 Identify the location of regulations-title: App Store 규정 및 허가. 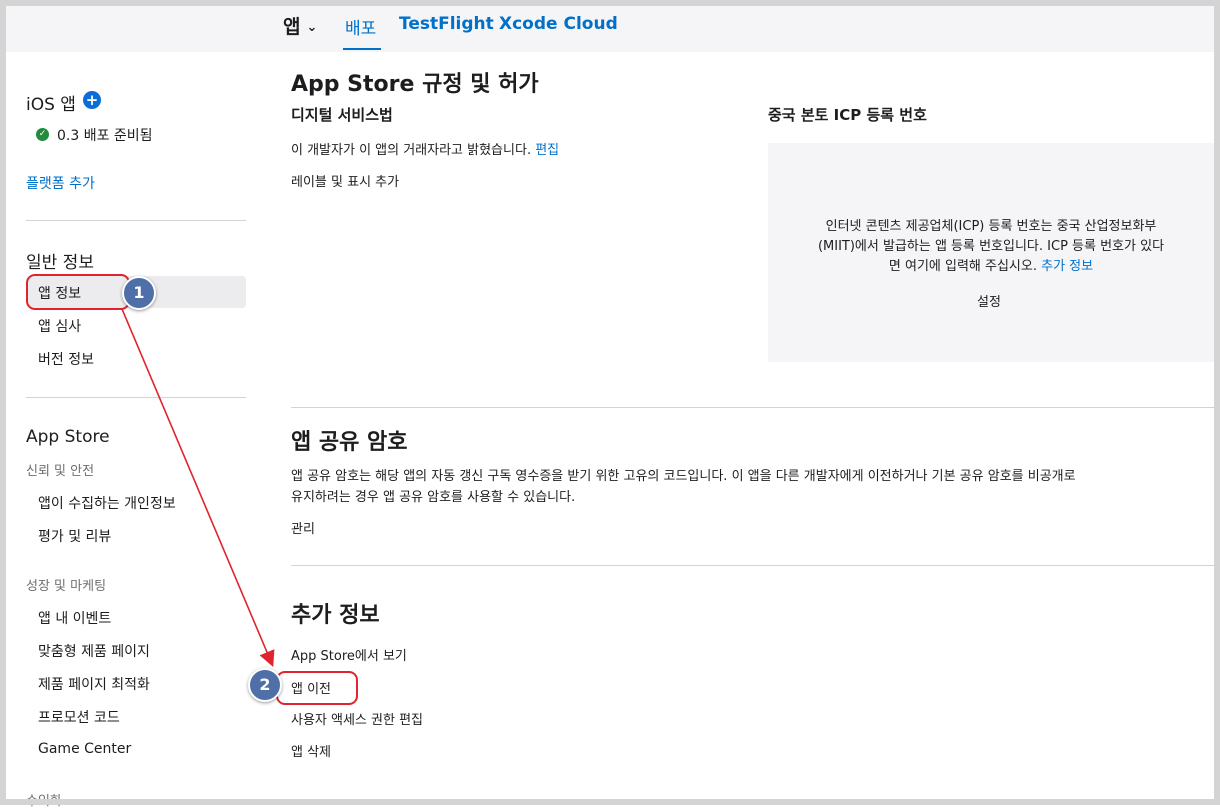
(415, 84).